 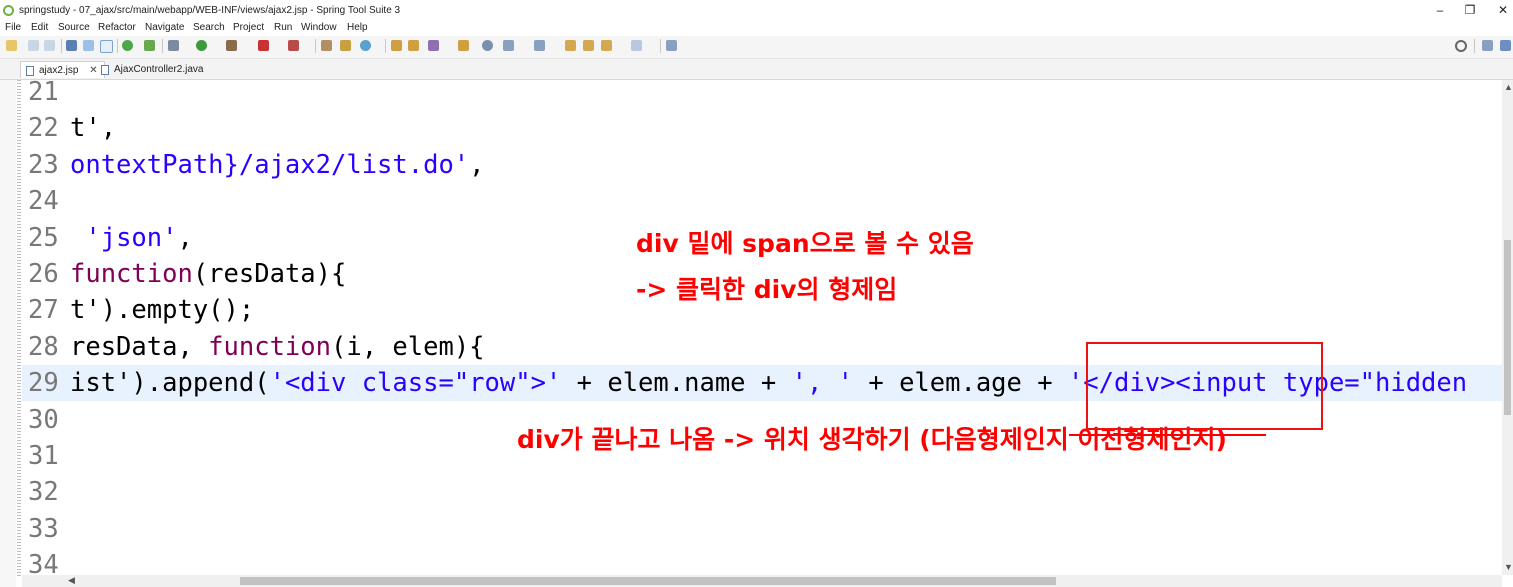 What do you see at coordinates (43, 274) in the screenshot?
I see `line-number: 26` at bounding box center [43, 274].